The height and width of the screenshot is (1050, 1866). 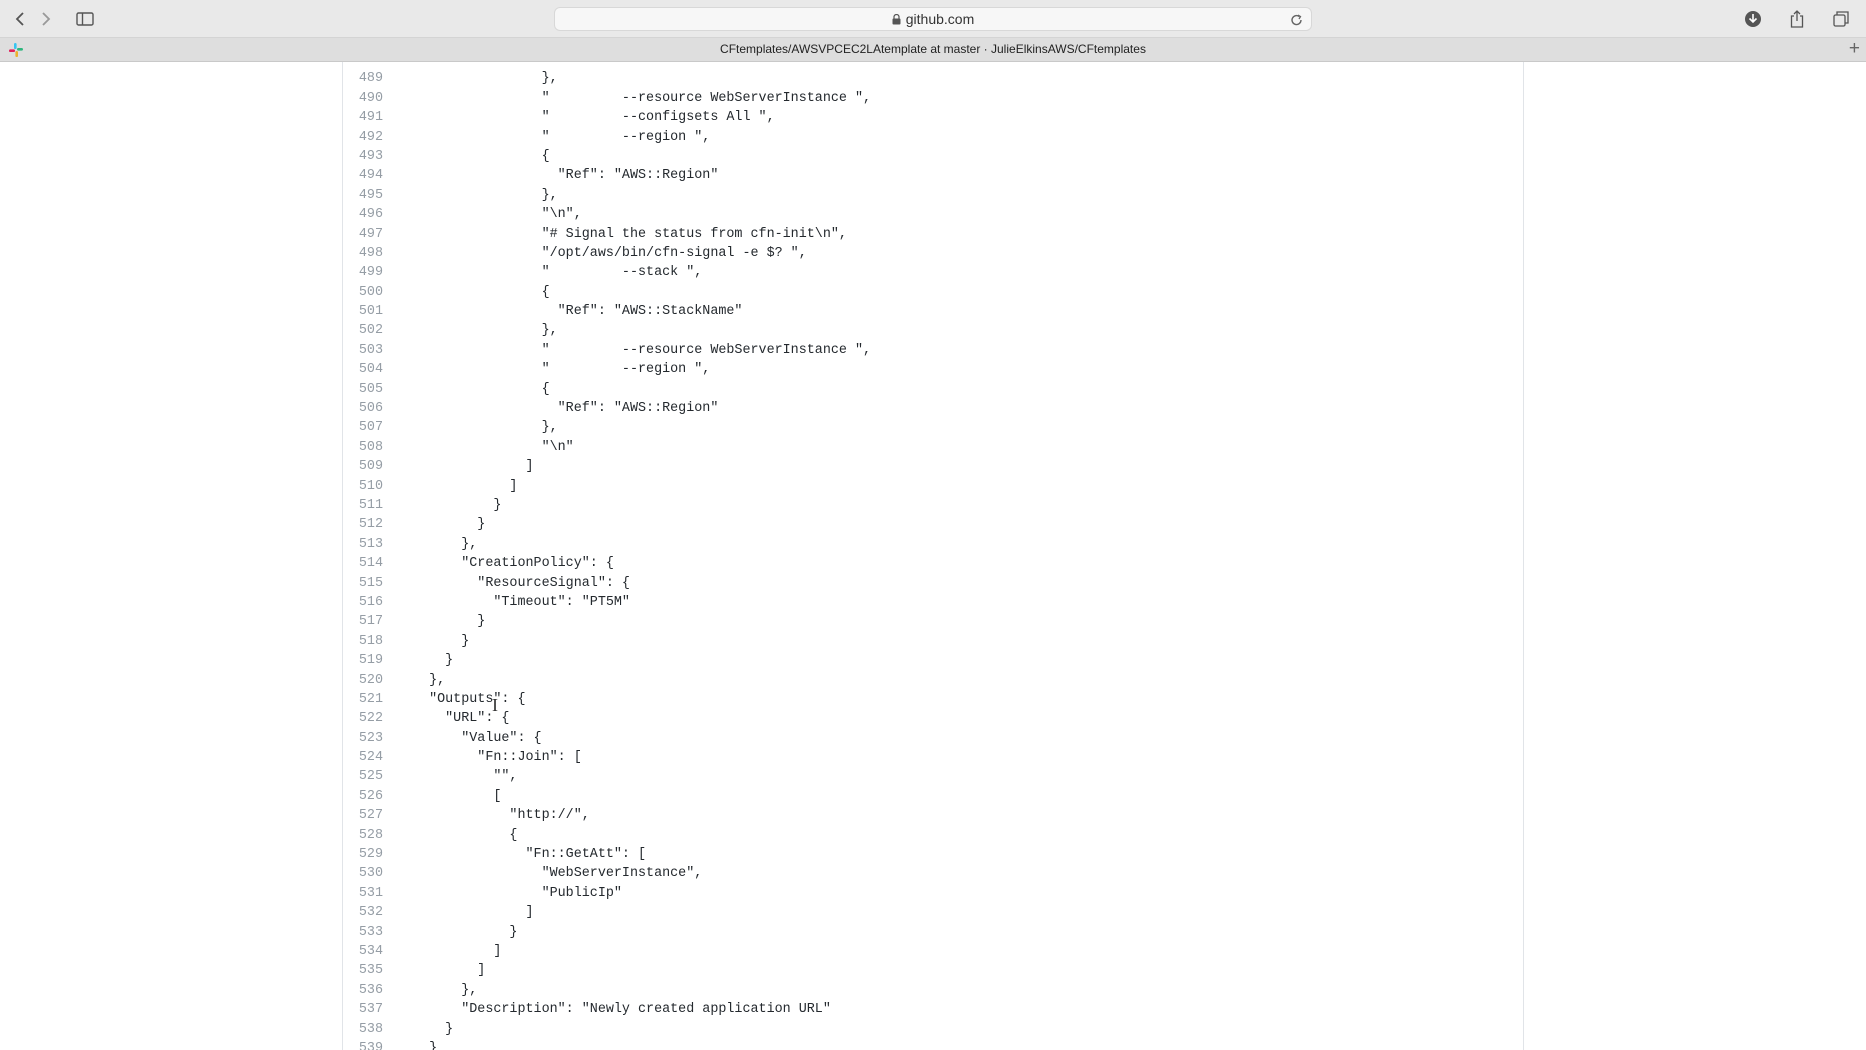 I want to click on code-line: 502 },, so click(x=933, y=330).